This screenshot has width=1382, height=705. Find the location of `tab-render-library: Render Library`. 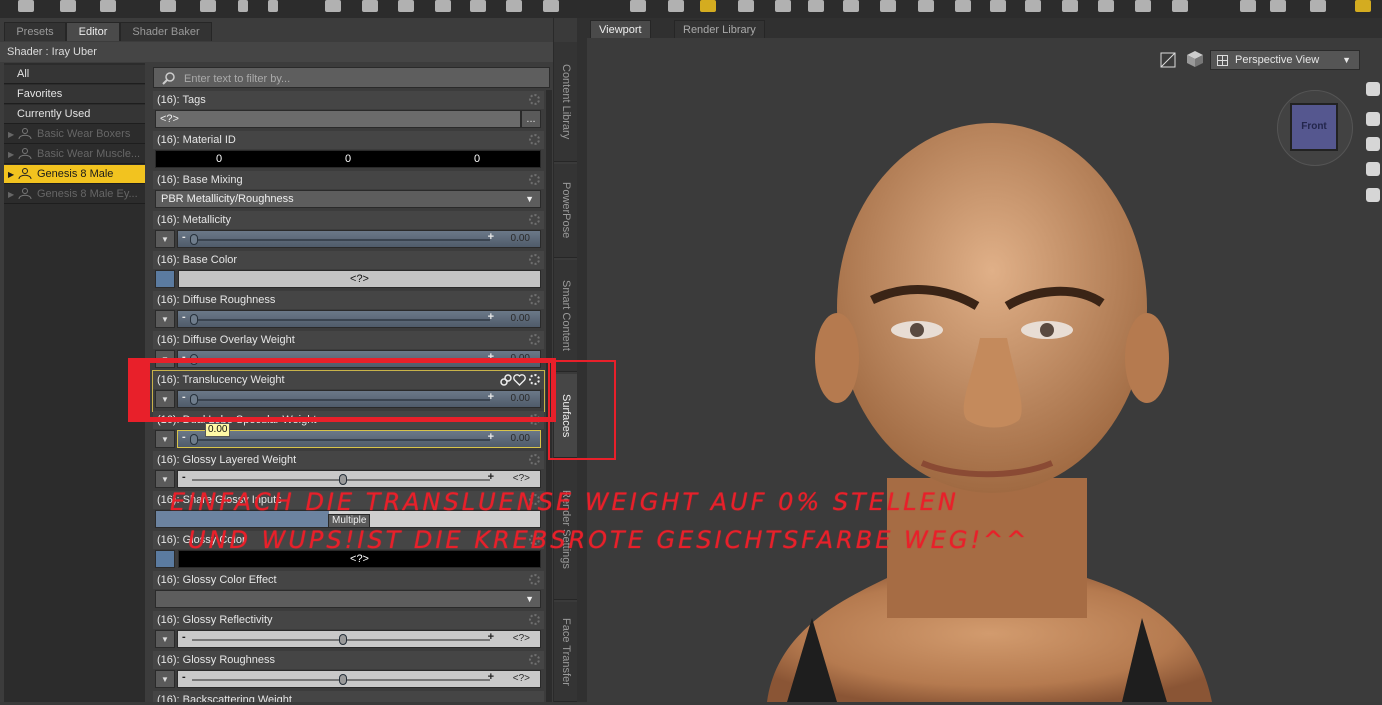

tab-render-library: Render Library is located at coordinates (719, 29).